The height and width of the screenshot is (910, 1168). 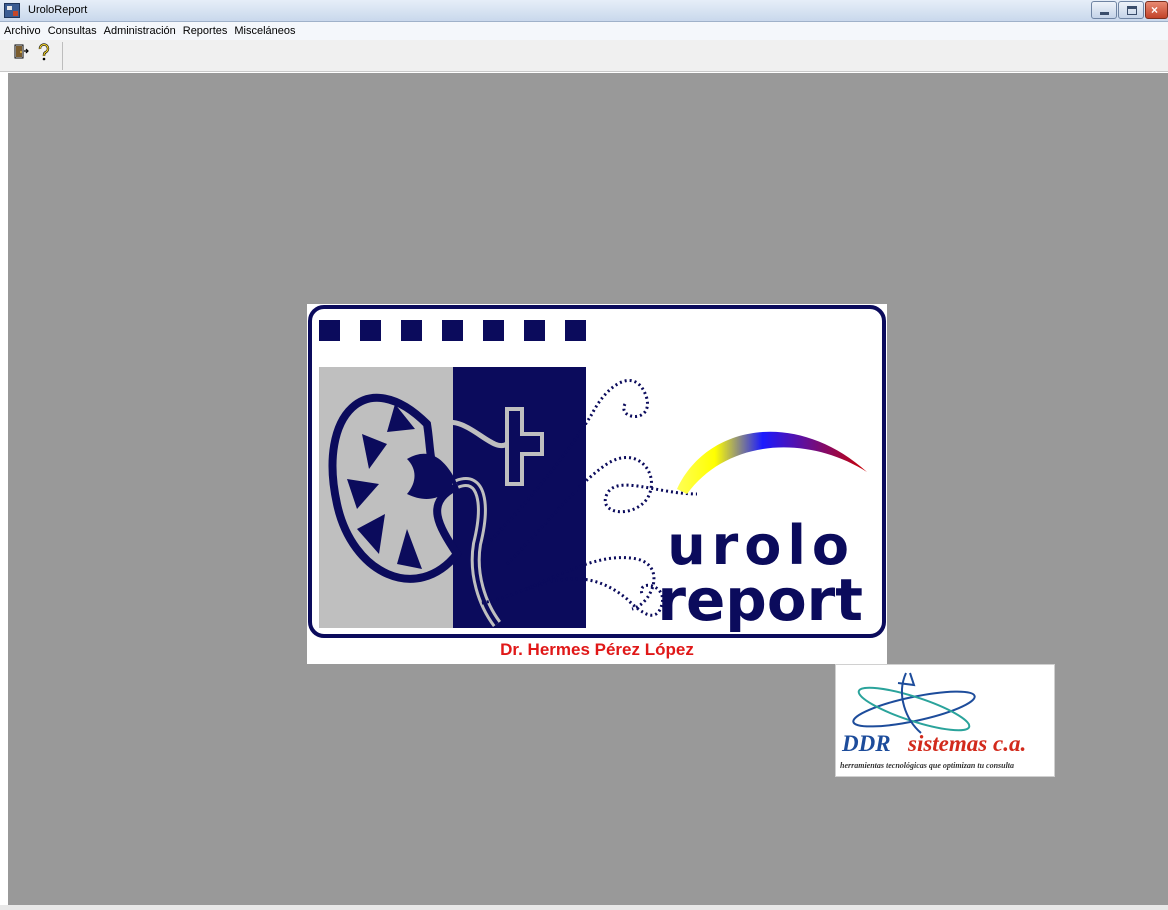 What do you see at coordinates (866, 743) in the screenshot?
I see `ddr-brand-text: DDR` at bounding box center [866, 743].